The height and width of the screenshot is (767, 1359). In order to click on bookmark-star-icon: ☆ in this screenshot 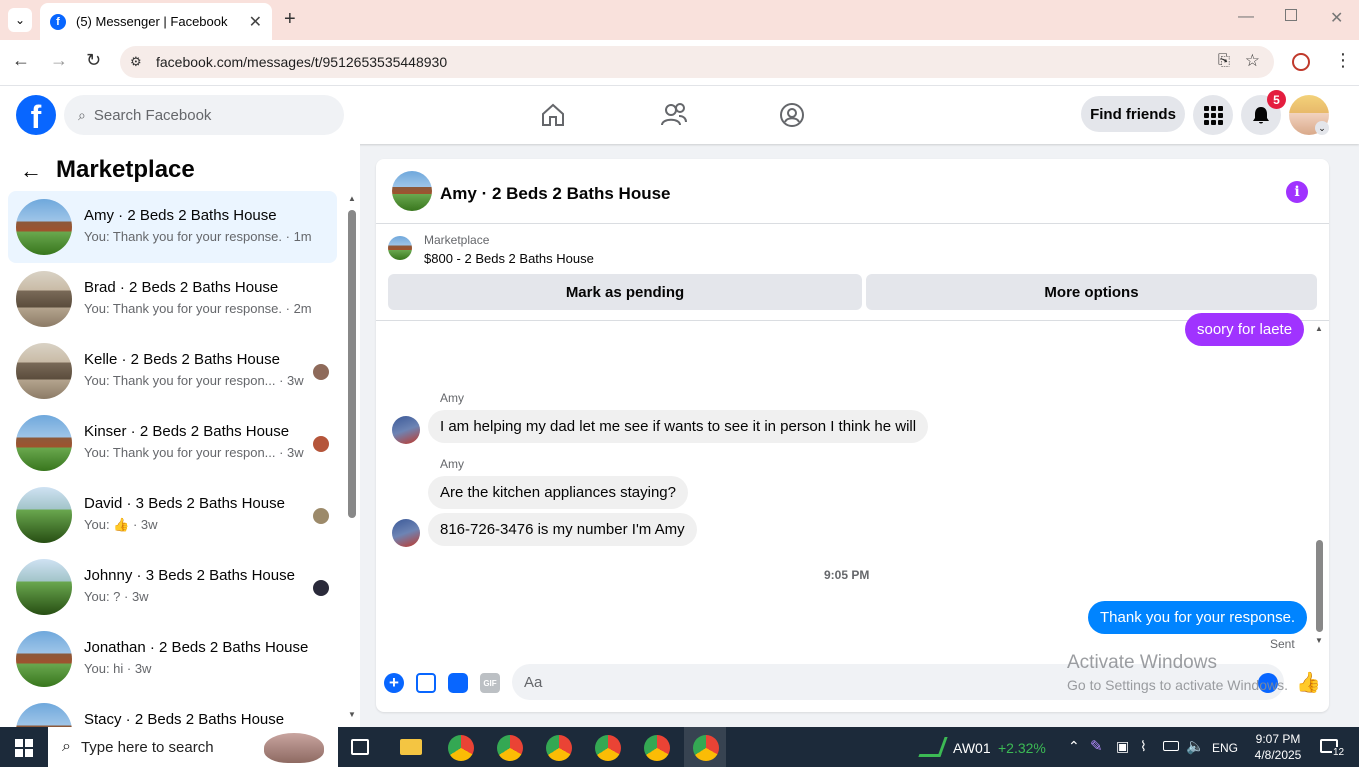, I will do `click(1252, 61)`.